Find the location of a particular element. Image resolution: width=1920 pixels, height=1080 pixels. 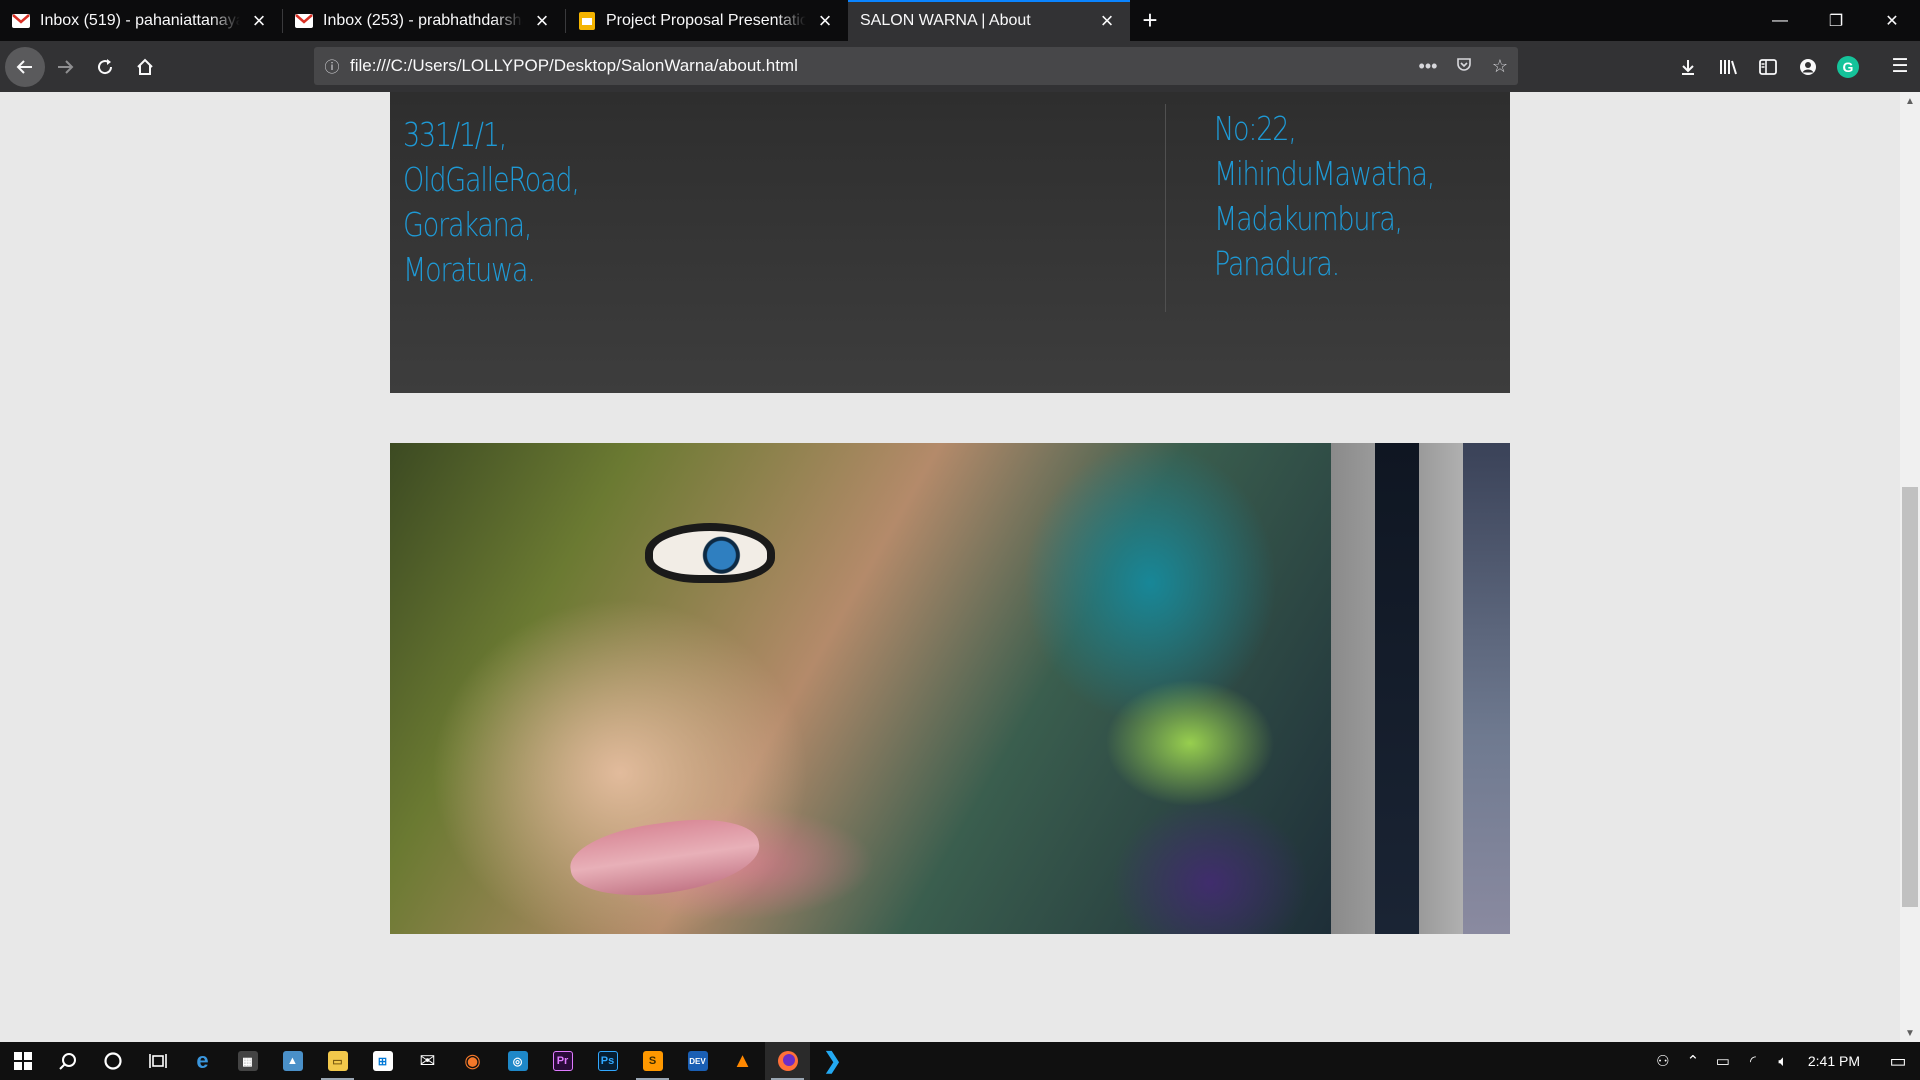

address-line: Moratuwa. is located at coordinates (469, 269).